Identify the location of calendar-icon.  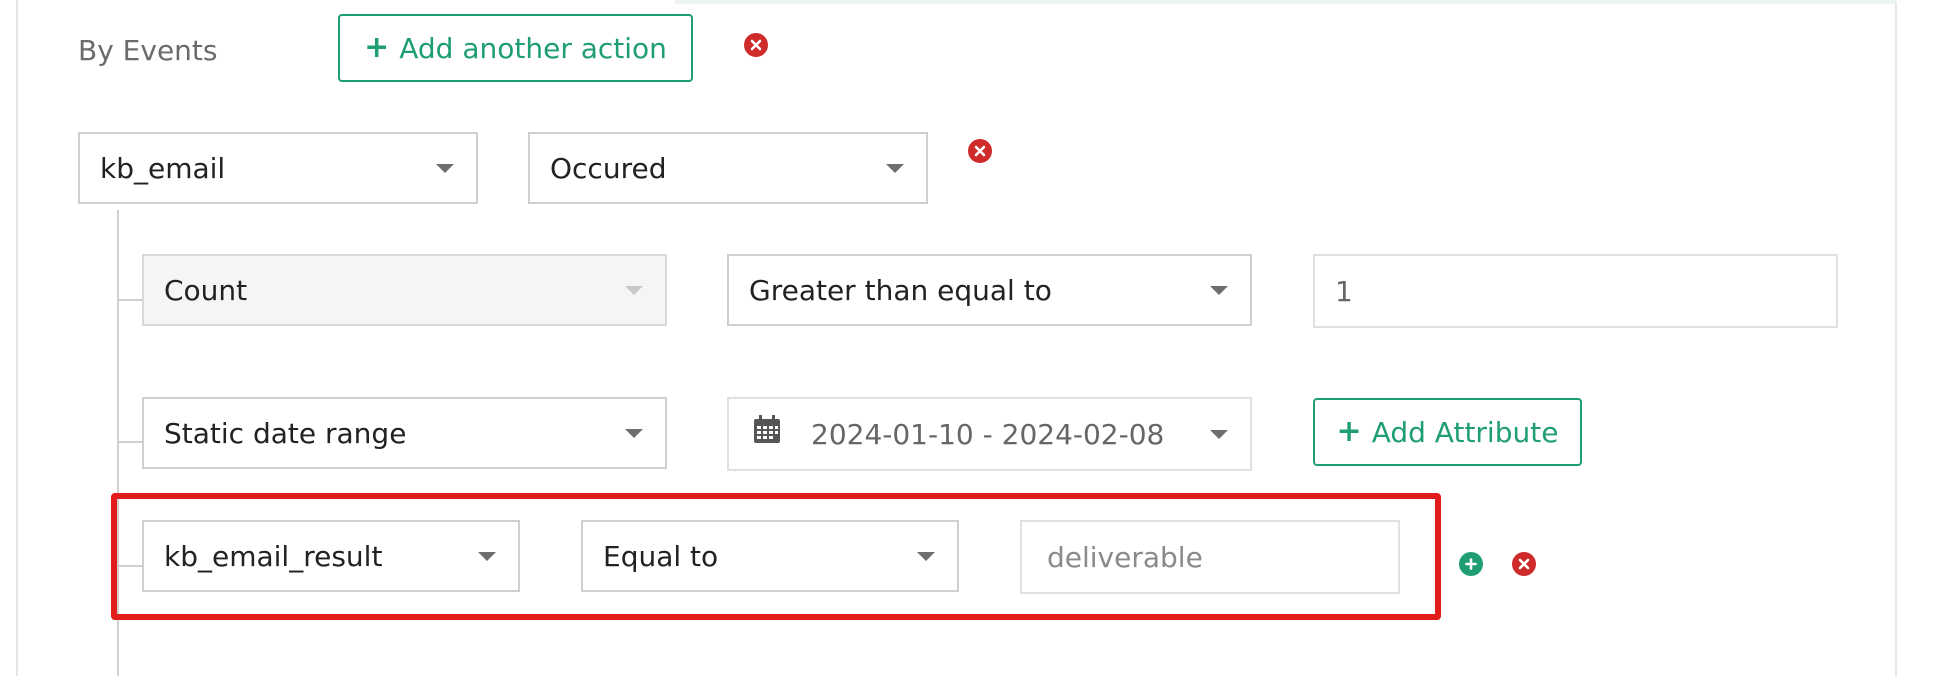
(767, 432).